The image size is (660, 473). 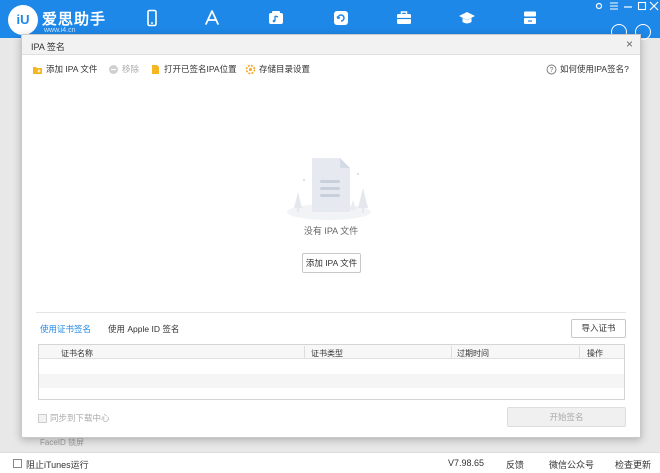 What do you see at coordinates (200, 69) in the screenshot?
I see `open-signed-label: 打开已签名IPA位置` at bounding box center [200, 69].